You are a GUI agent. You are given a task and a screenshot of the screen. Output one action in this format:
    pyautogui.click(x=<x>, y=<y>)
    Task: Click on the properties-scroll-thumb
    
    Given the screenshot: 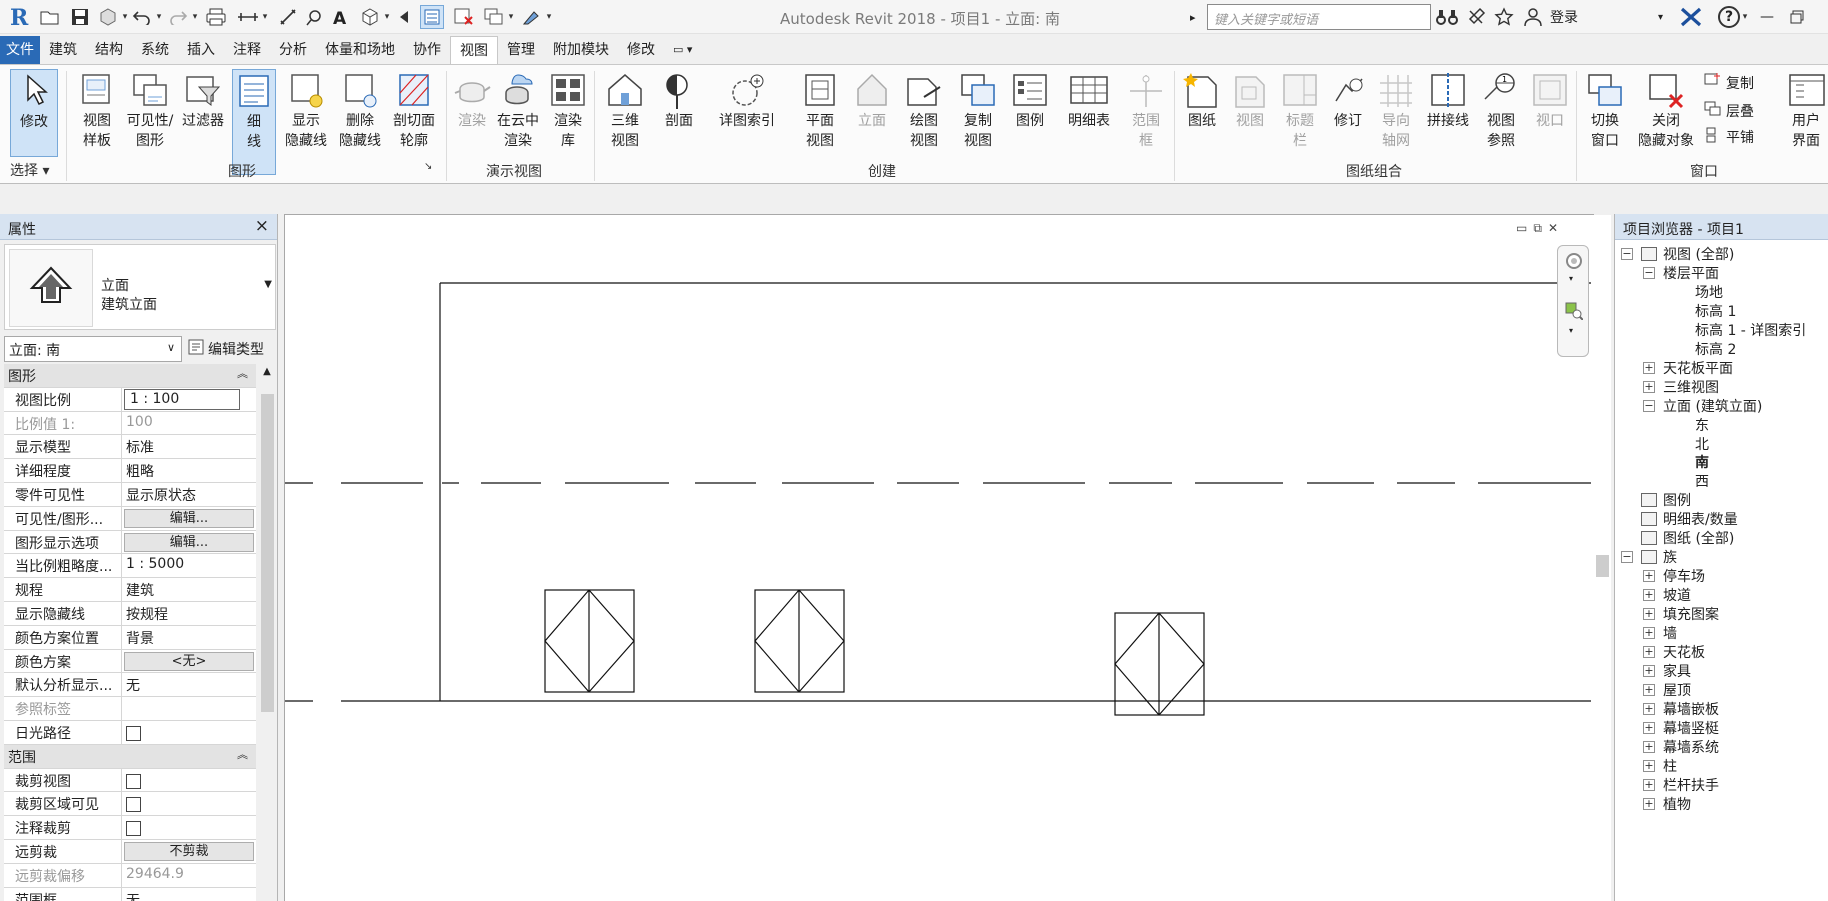 What is the action you would take?
    pyautogui.click(x=267, y=553)
    